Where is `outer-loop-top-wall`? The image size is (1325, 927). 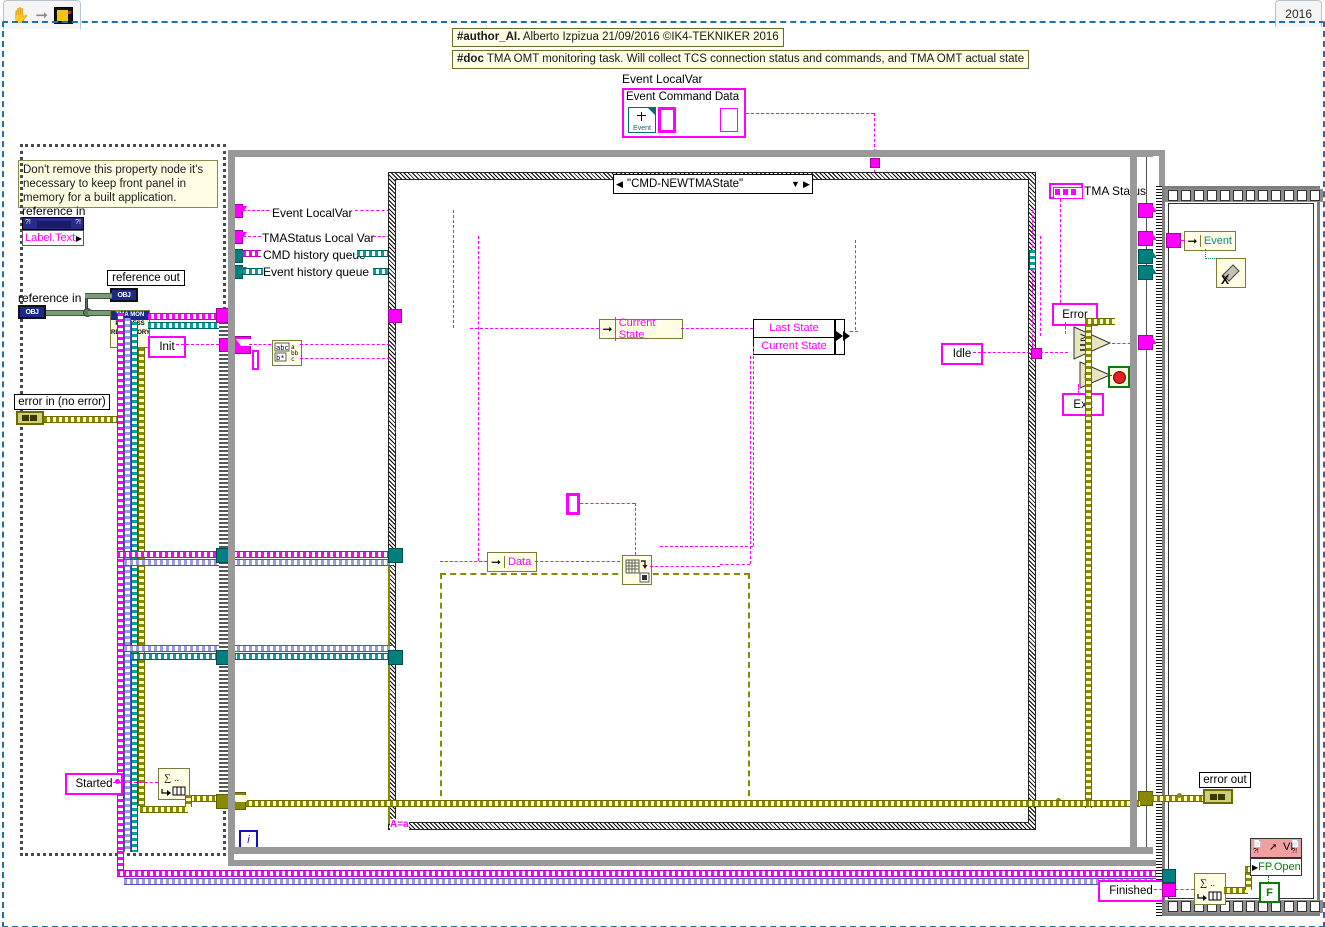
outer-loop-top-wall is located at coordinates (690, 153).